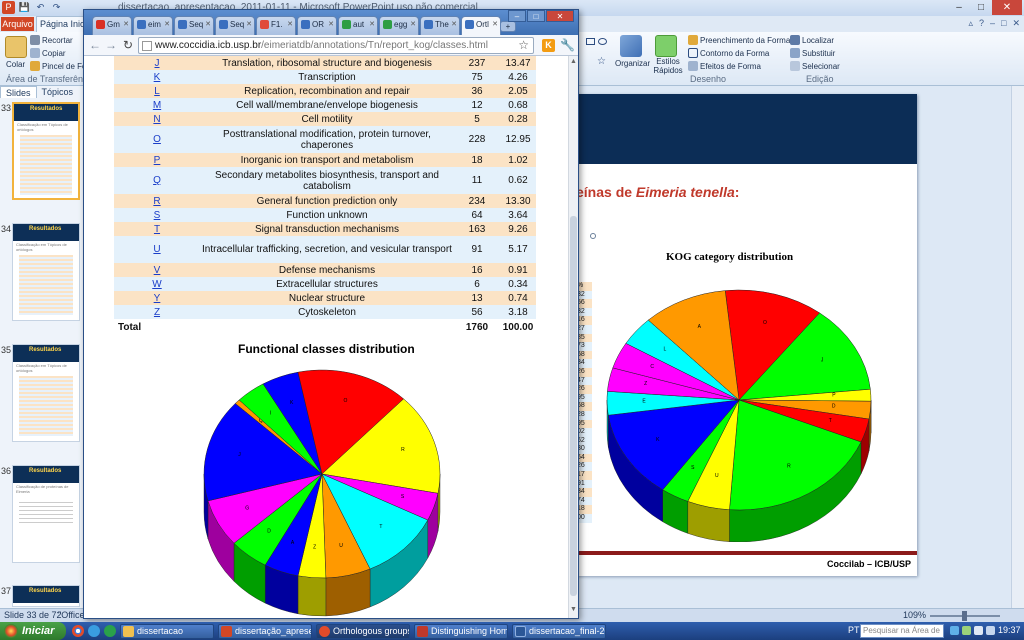  What do you see at coordinates (15, 64) in the screenshot?
I see `paste-button: Colar` at bounding box center [15, 64].